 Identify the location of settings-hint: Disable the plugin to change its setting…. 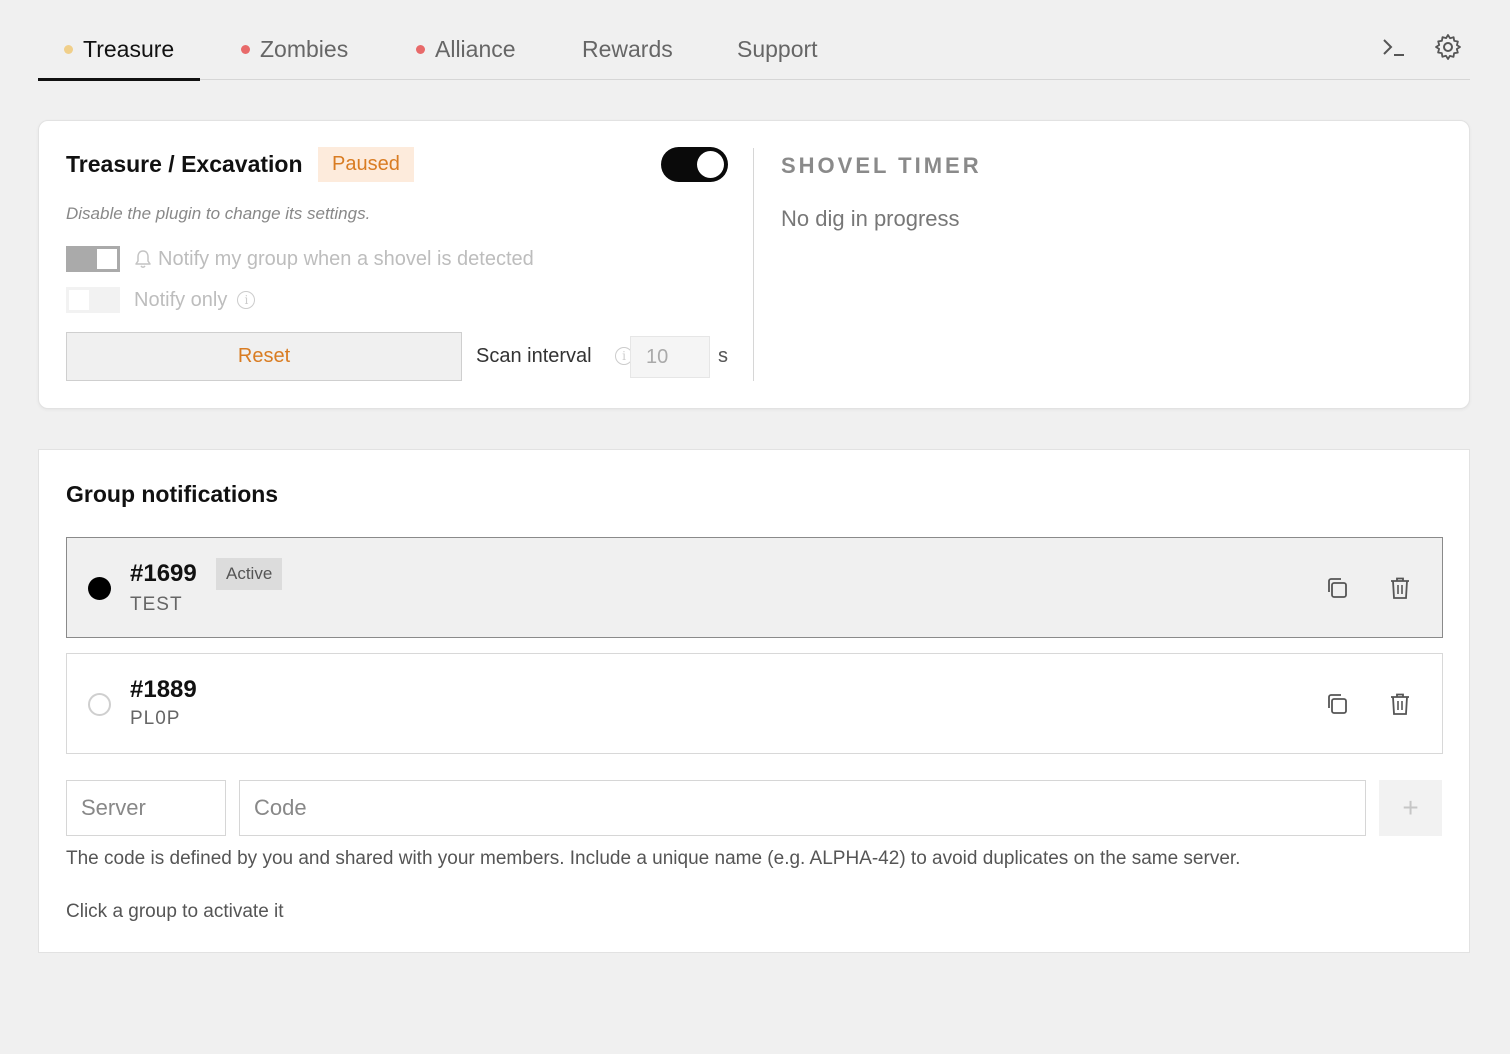
(218, 213).